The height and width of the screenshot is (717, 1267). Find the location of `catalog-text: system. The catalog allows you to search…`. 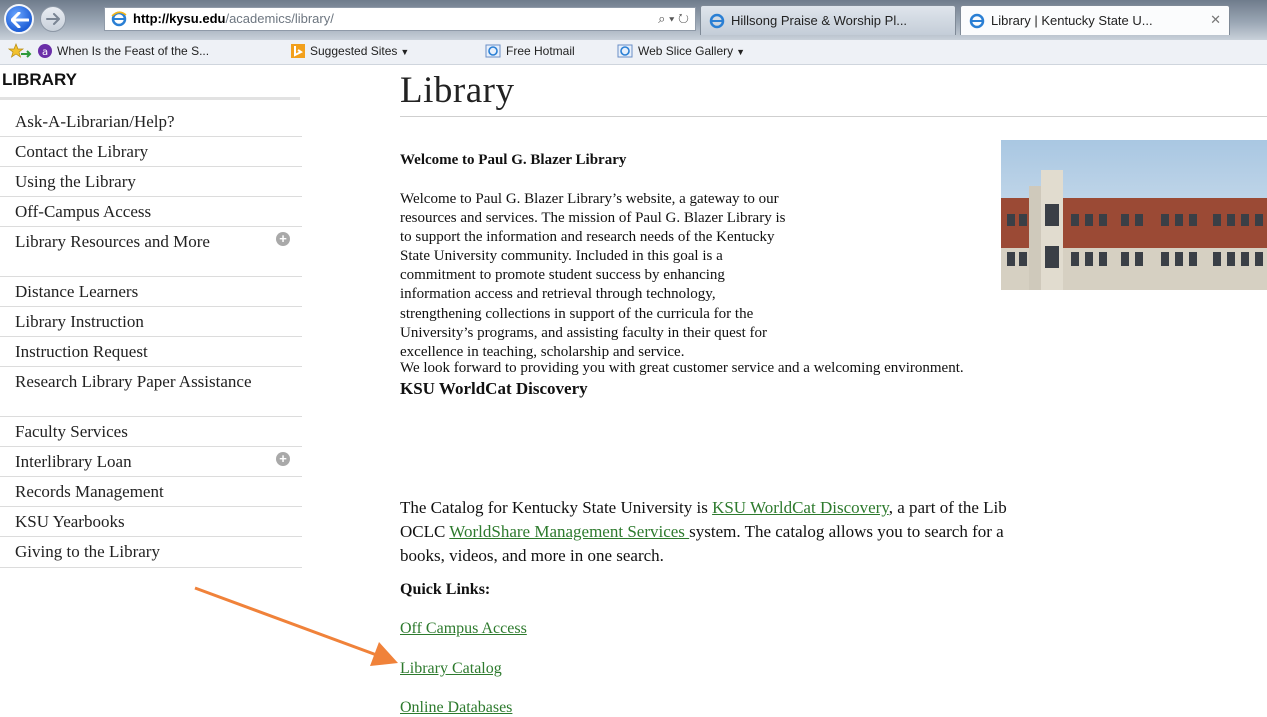

catalog-text: system. The catalog allows you to search… is located at coordinates (846, 531).